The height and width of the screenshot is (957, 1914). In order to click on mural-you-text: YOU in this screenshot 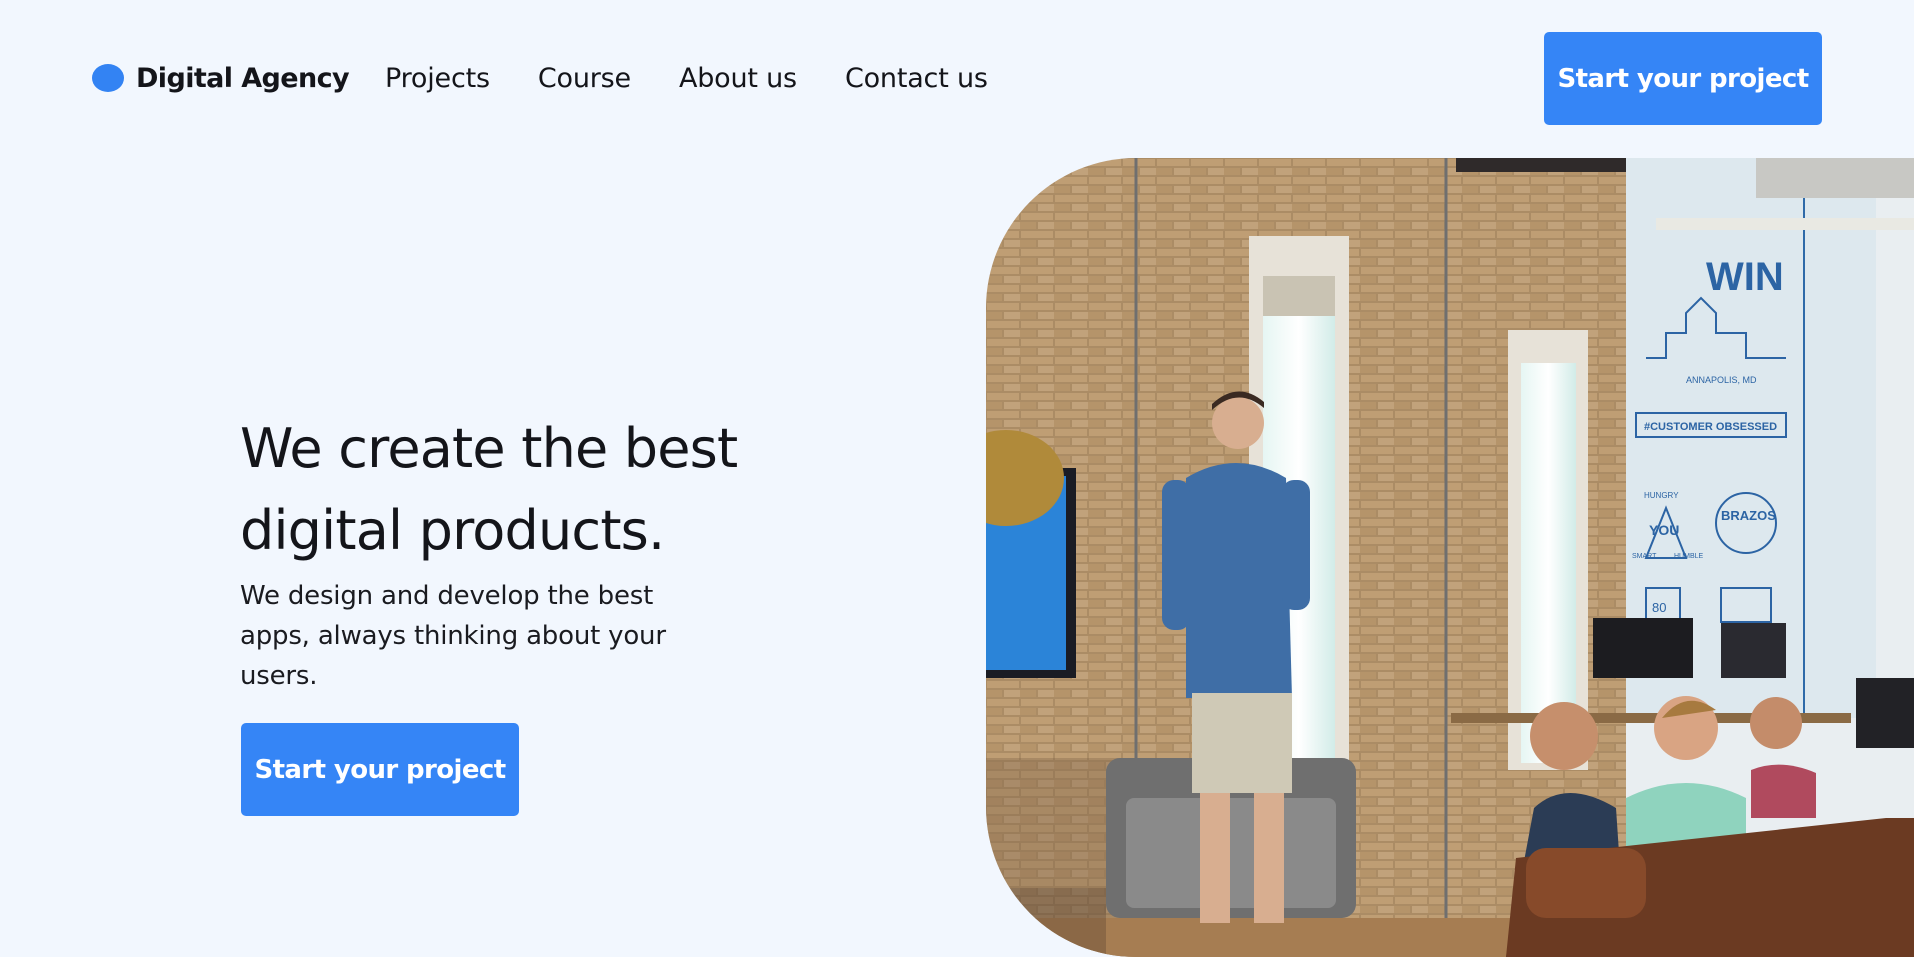, I will do `click(1664, 530)`.